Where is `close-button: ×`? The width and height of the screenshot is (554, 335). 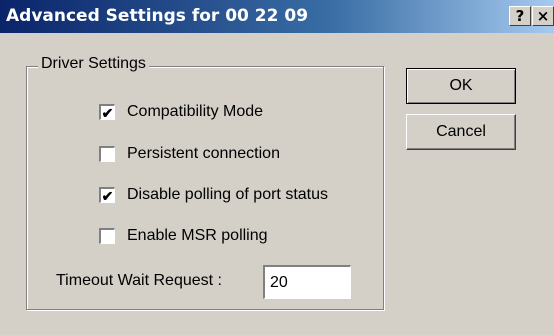
close-button: × is located at coordinates (543, 16).